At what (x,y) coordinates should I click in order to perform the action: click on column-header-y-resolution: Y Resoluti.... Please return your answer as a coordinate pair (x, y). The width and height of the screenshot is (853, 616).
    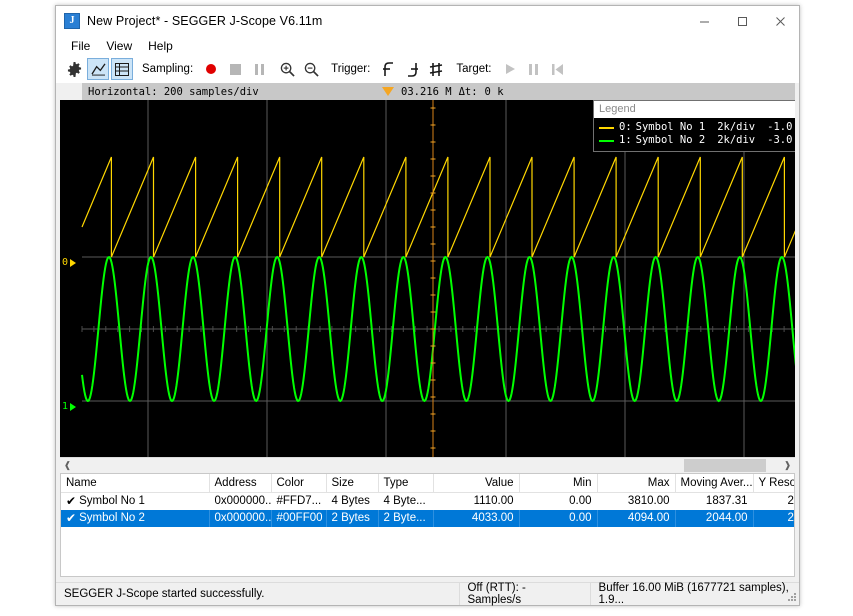
    Looking at the image, I should click on (773, 483).